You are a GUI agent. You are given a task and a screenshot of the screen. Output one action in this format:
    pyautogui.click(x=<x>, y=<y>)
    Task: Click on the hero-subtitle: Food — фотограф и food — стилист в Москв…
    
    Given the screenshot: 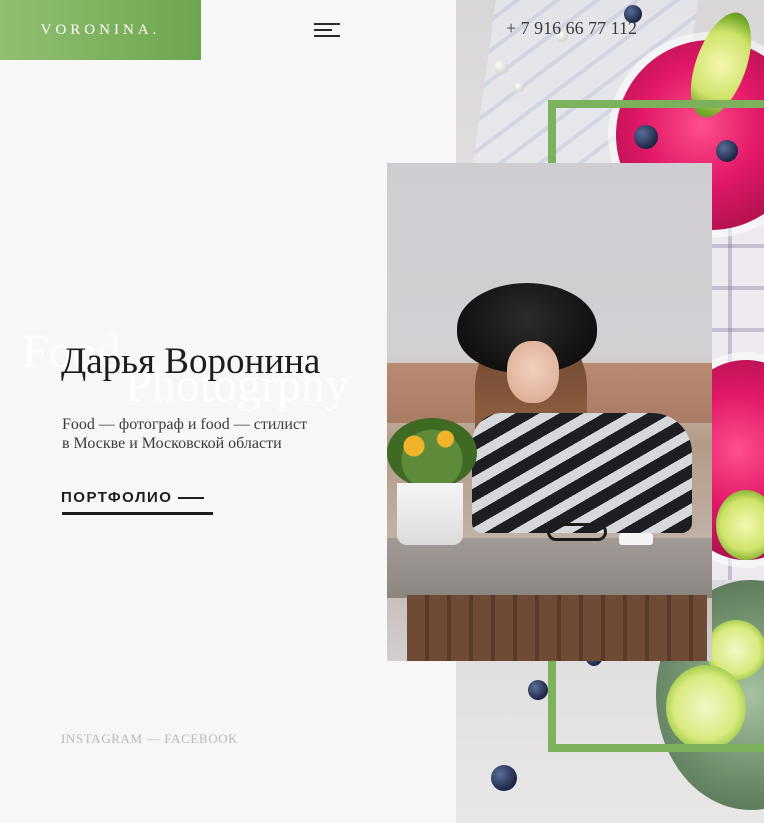 What is the action you would take?
    pyautogui.click(x=212, y=434)
    